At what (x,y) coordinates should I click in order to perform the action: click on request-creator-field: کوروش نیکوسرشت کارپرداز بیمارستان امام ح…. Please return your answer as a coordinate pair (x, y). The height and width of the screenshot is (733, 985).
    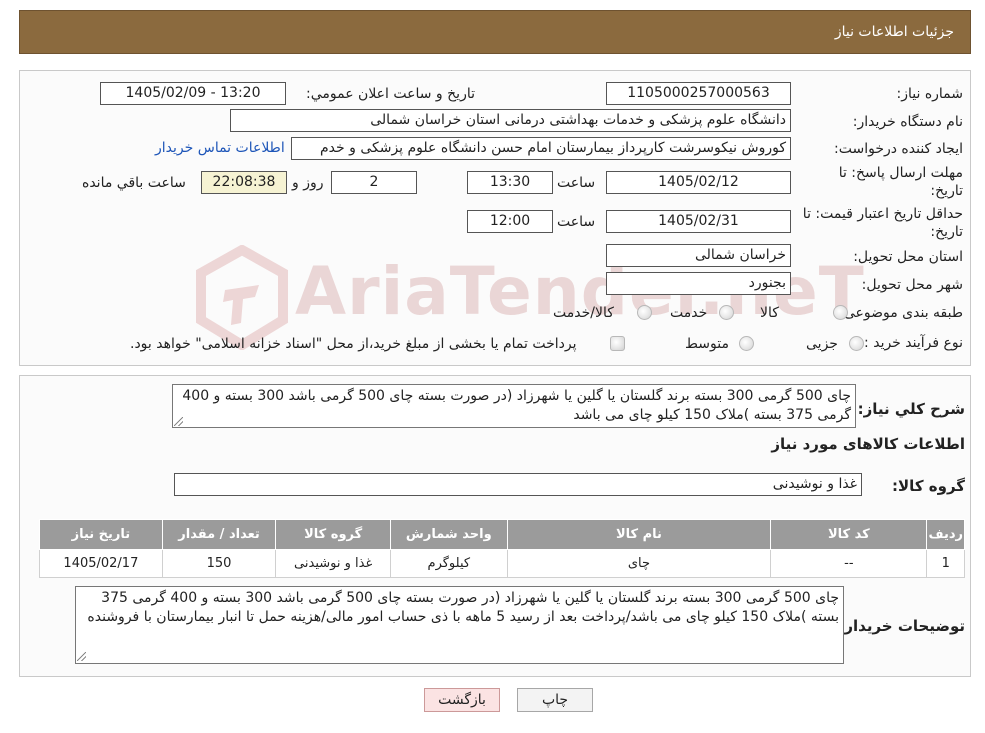
    Looking at the image, I should click on (541, 148).